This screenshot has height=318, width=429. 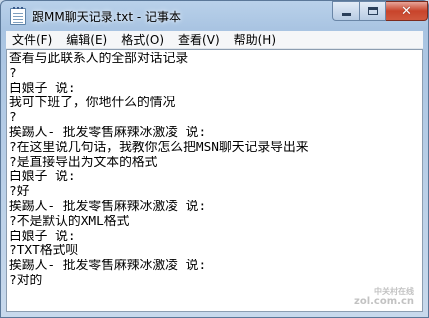 I want to click on text-line: ?对的, so click(x=26, y=280).